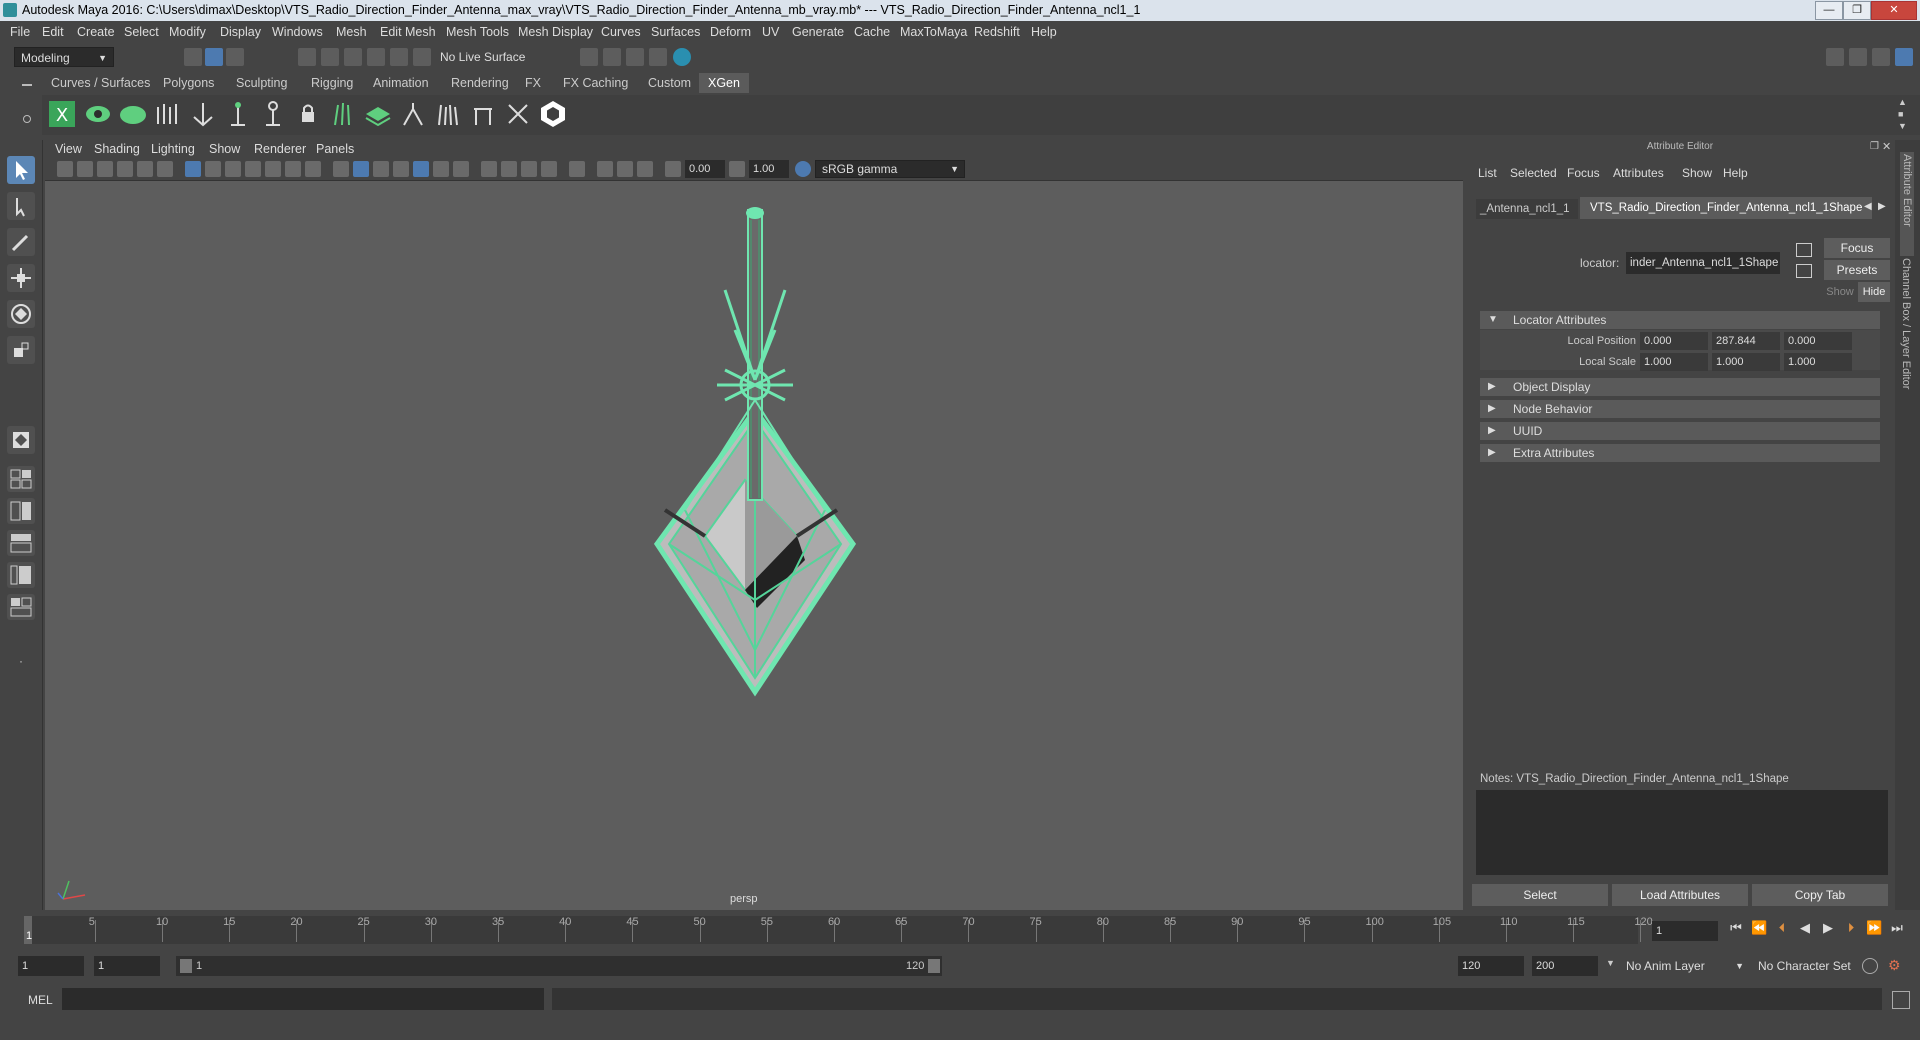  What do you see at coordinates (529, 169) in the screenshot?
I see `anti-aliasing-icon` at bounding box center [529, 169].